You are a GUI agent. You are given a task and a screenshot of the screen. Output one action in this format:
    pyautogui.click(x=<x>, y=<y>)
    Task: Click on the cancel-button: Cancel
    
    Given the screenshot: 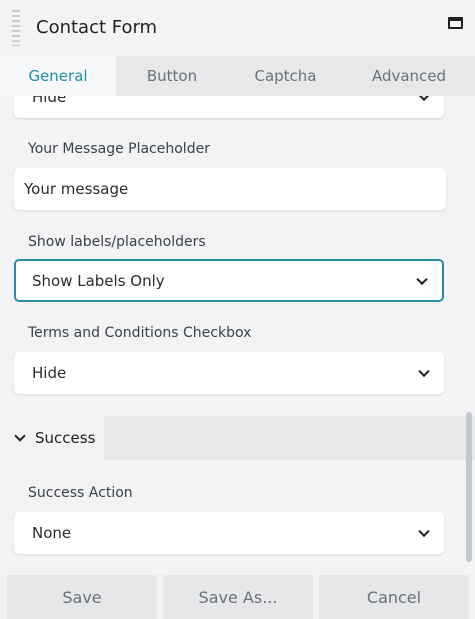 What is the action you would take?
    pyautogui.click(x=394, y=597)
    